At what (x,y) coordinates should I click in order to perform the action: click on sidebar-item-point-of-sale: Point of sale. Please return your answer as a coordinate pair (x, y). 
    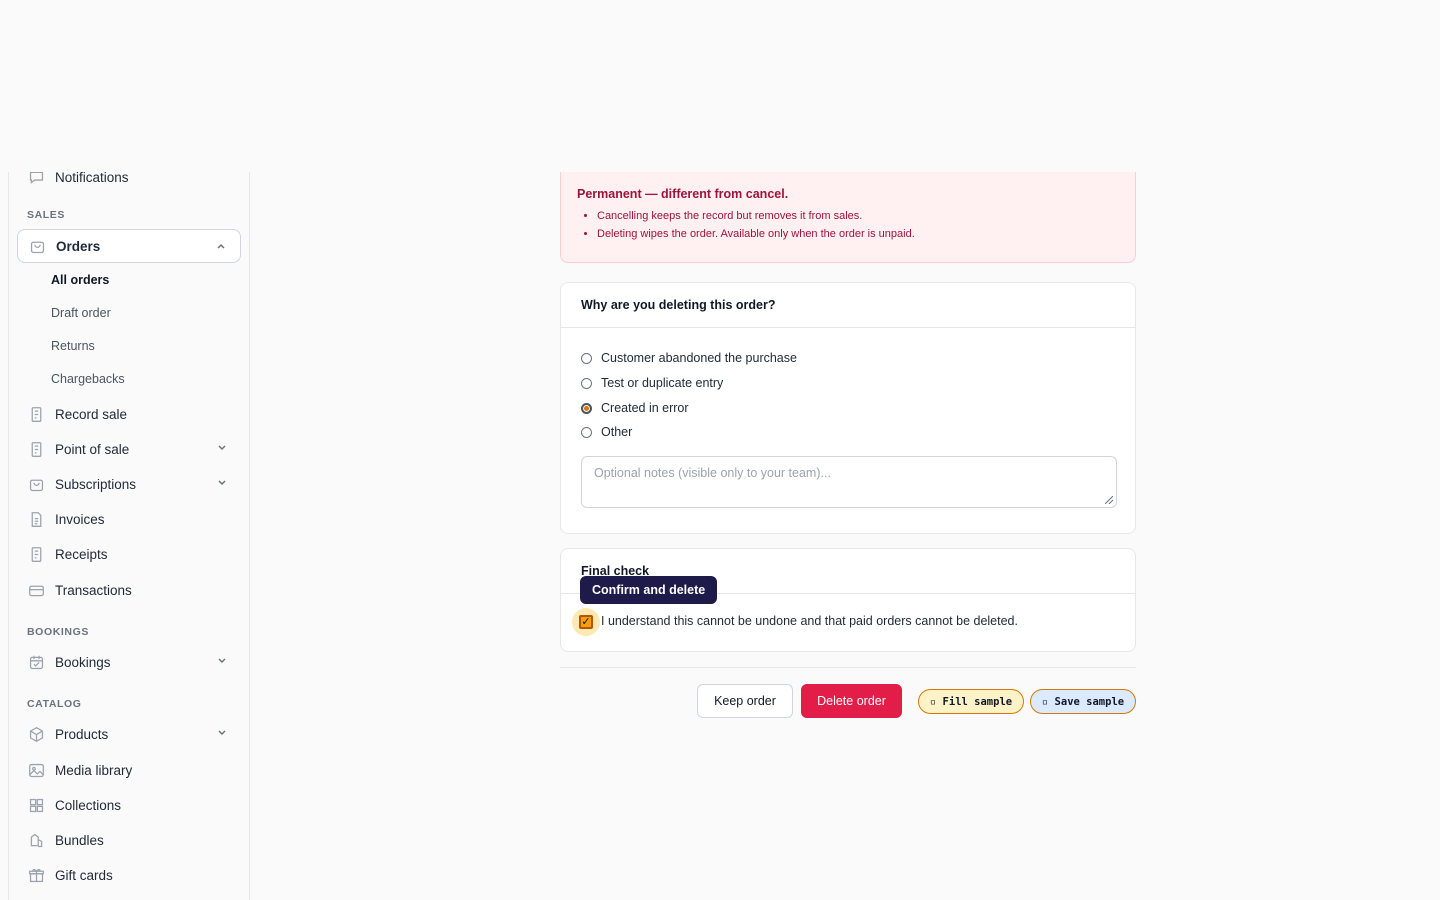
    Looking at the image, I should click on (129, 449).